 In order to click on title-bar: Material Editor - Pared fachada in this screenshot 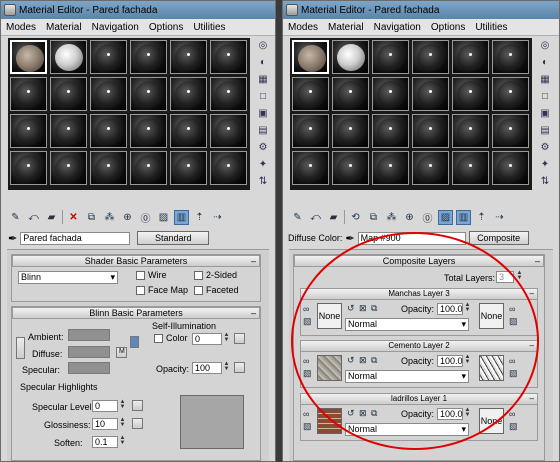, I will do `click(138, 10)`.